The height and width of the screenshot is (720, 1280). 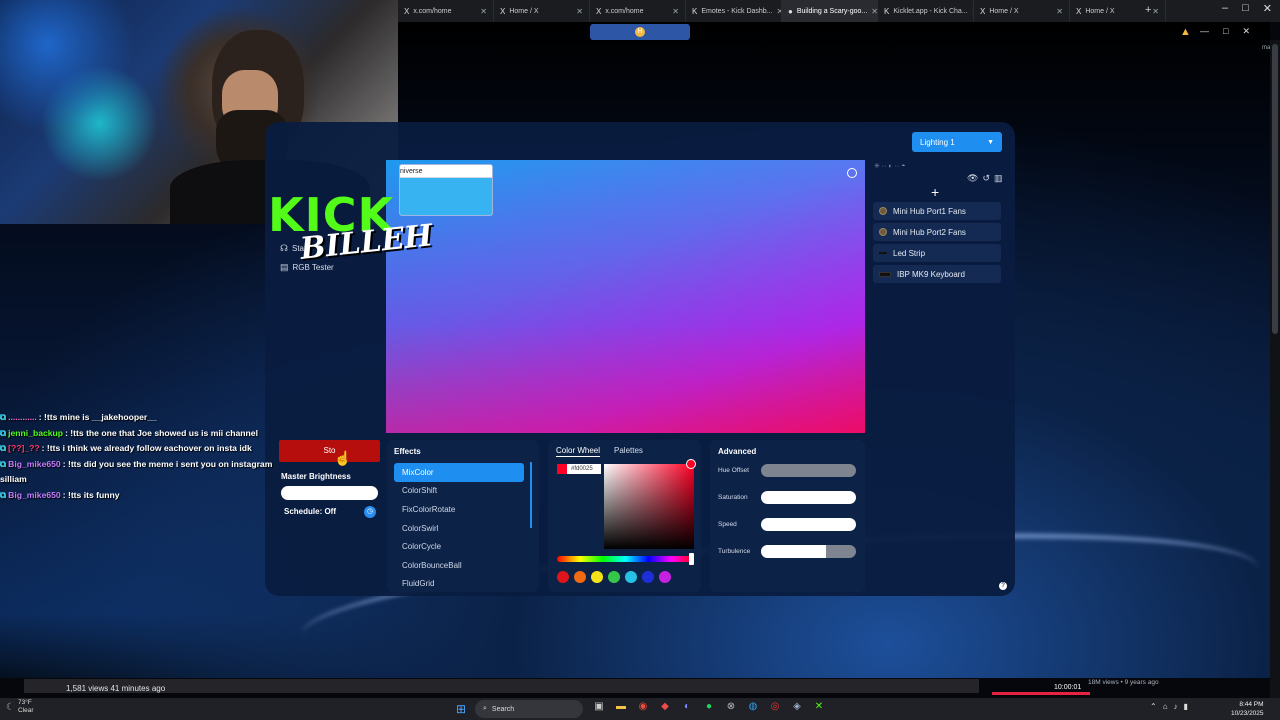 What do you see at coordinates (36, 432) in the screenshot?
I see `chat-username: jenni_backup` at bounding box center [36, 432].